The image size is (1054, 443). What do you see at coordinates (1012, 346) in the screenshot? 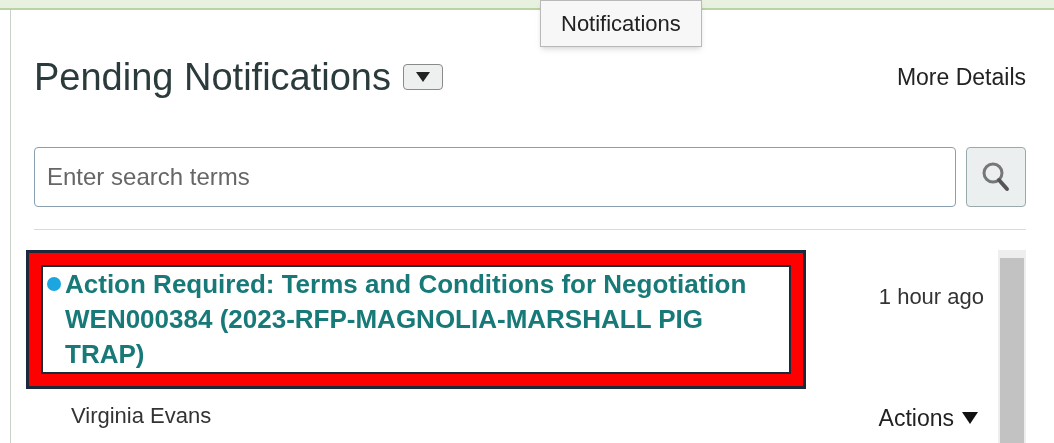
I see `scrollbar` at bounding box center [1012, 346].